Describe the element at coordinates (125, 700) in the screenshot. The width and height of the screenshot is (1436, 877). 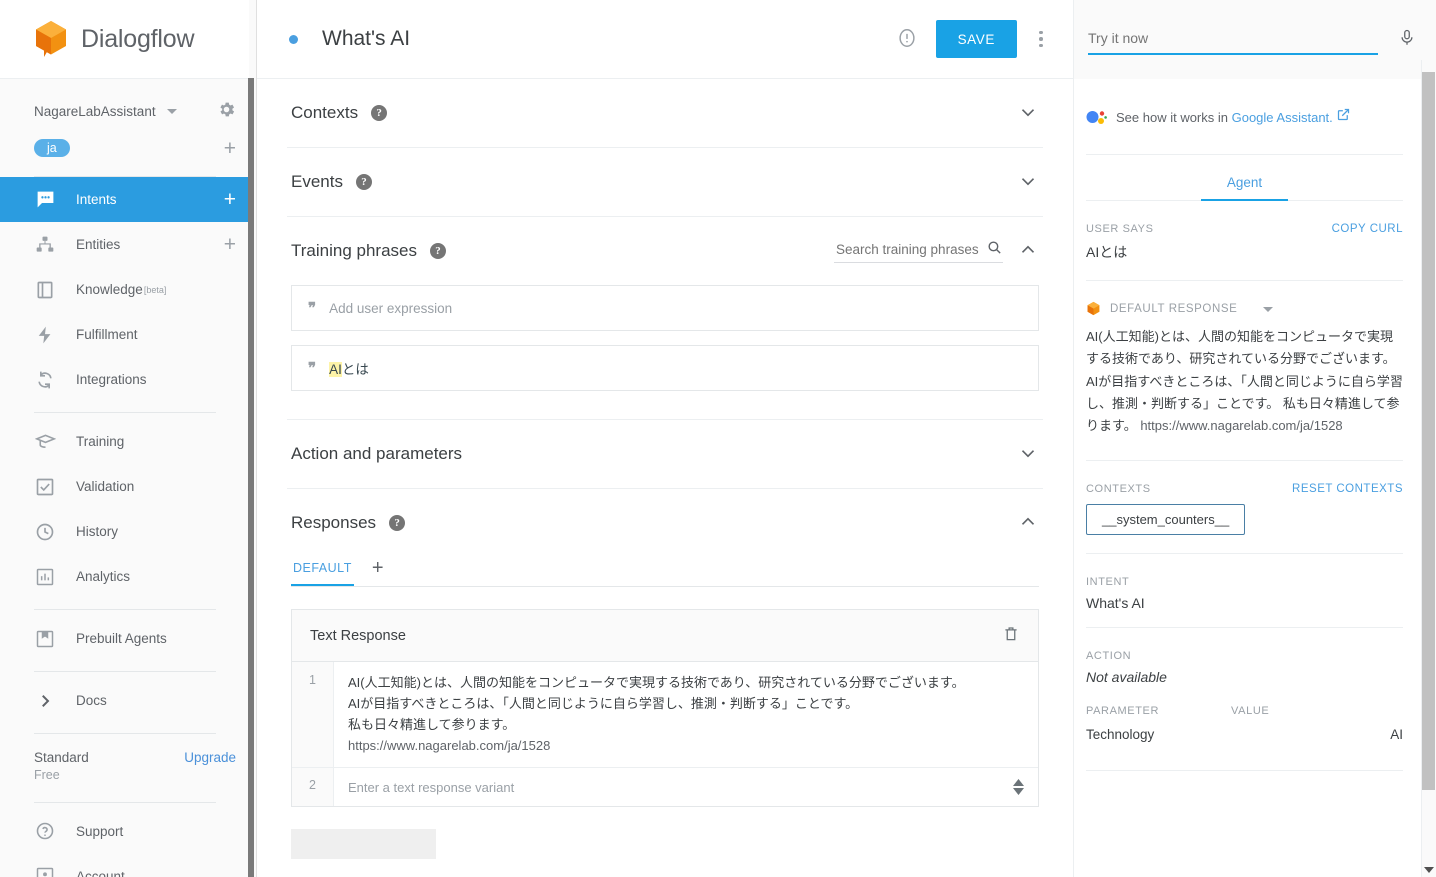
I see `sidebar-item-docs: Docs` at that location.